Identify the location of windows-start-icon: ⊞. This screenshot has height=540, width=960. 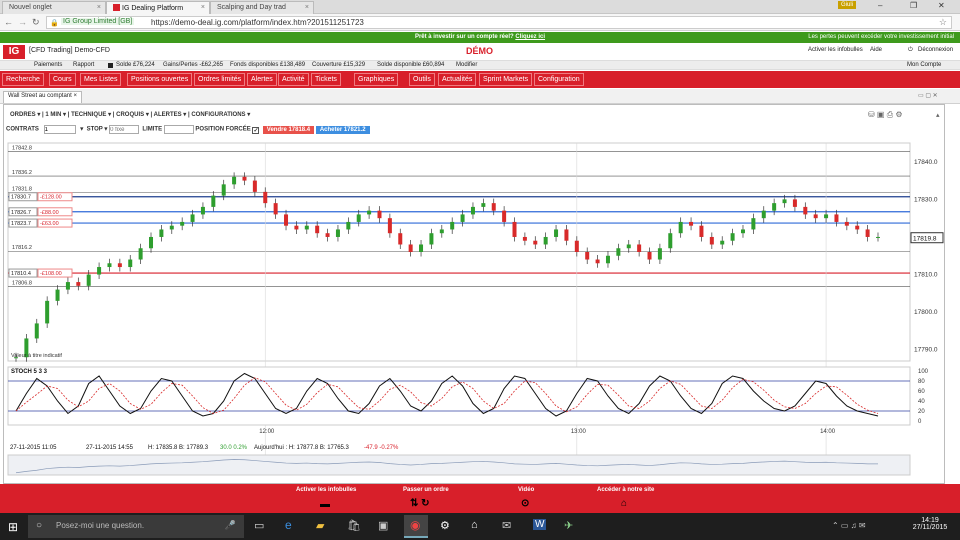
(13, 527).